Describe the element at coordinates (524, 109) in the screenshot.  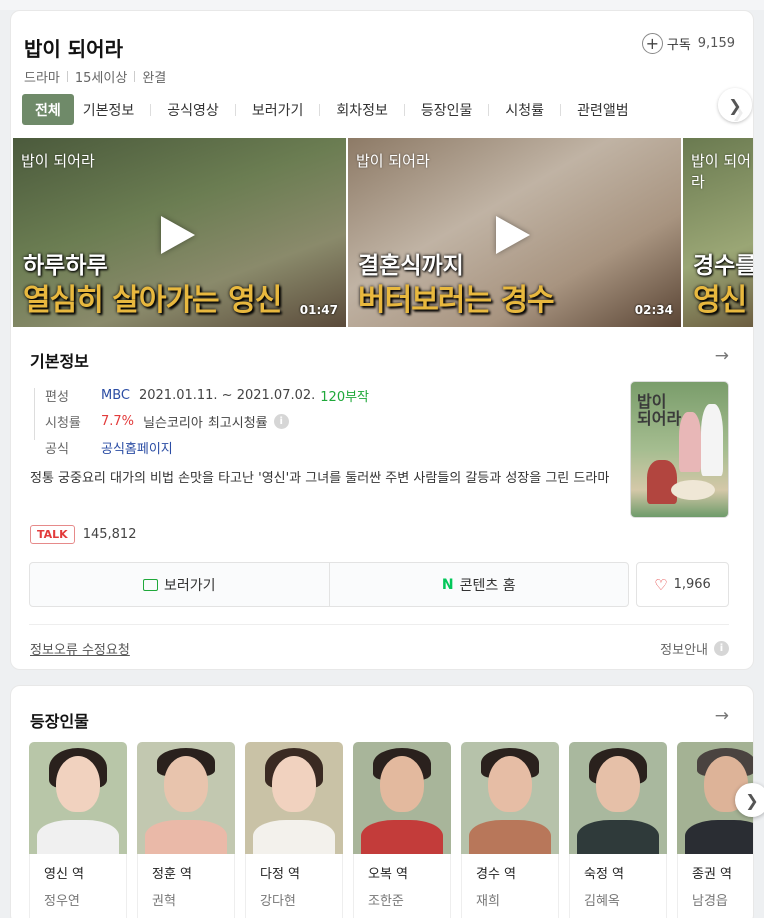
I see `tab-ratings: 시청률` at that location.